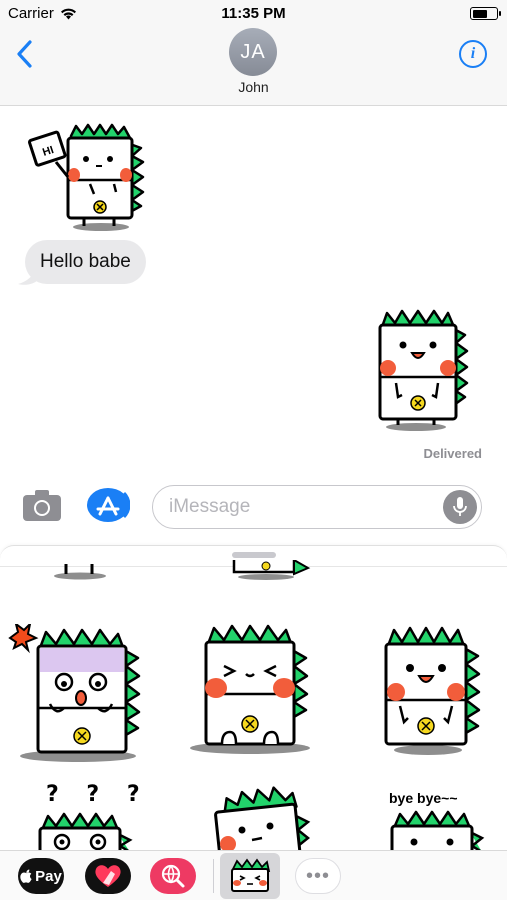 Image resolution: width=507 pixels, height=900 pixels. What do you see at coordinates (460, 507) in the screenshot?
I see `microphone-icon` at bounding box center [460, 507].